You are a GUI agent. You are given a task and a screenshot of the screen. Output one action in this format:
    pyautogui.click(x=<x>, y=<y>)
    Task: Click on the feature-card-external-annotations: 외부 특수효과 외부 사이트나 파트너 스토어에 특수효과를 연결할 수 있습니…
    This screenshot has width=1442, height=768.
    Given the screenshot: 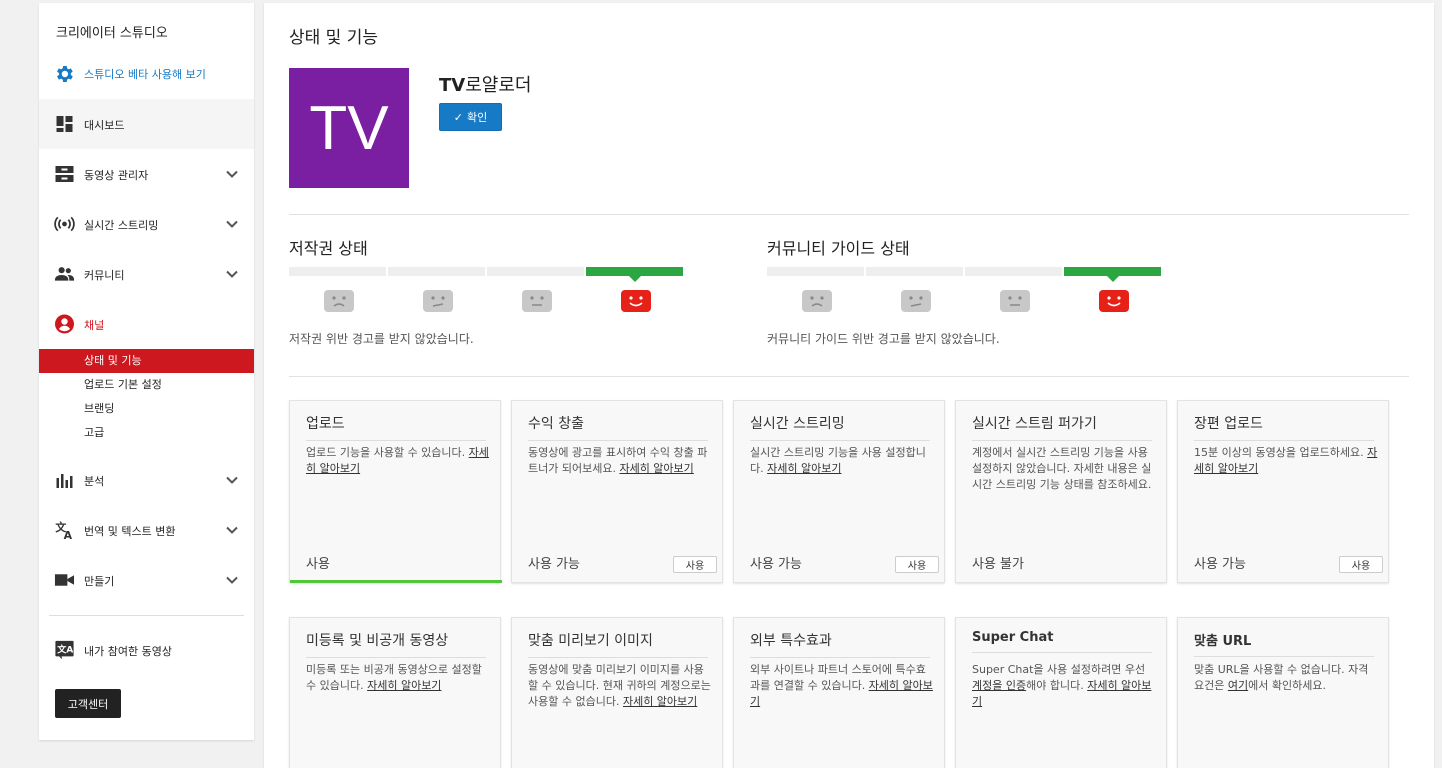 What is the action you would take?
    pyautogui.click(x=839, y=692)
    